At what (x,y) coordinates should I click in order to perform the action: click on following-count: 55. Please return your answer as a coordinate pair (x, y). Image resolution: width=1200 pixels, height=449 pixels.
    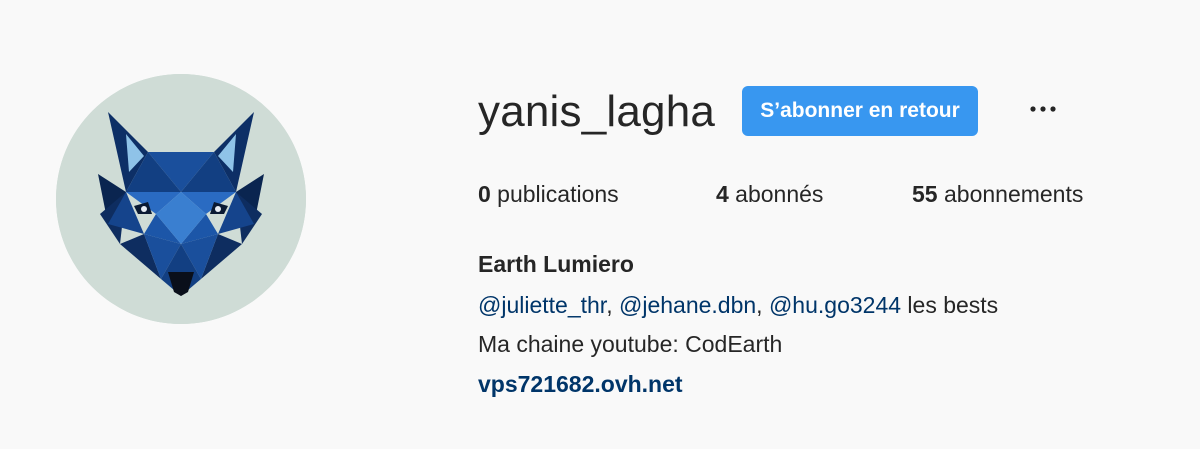
    Looking at the image, I should click on (925, 194).